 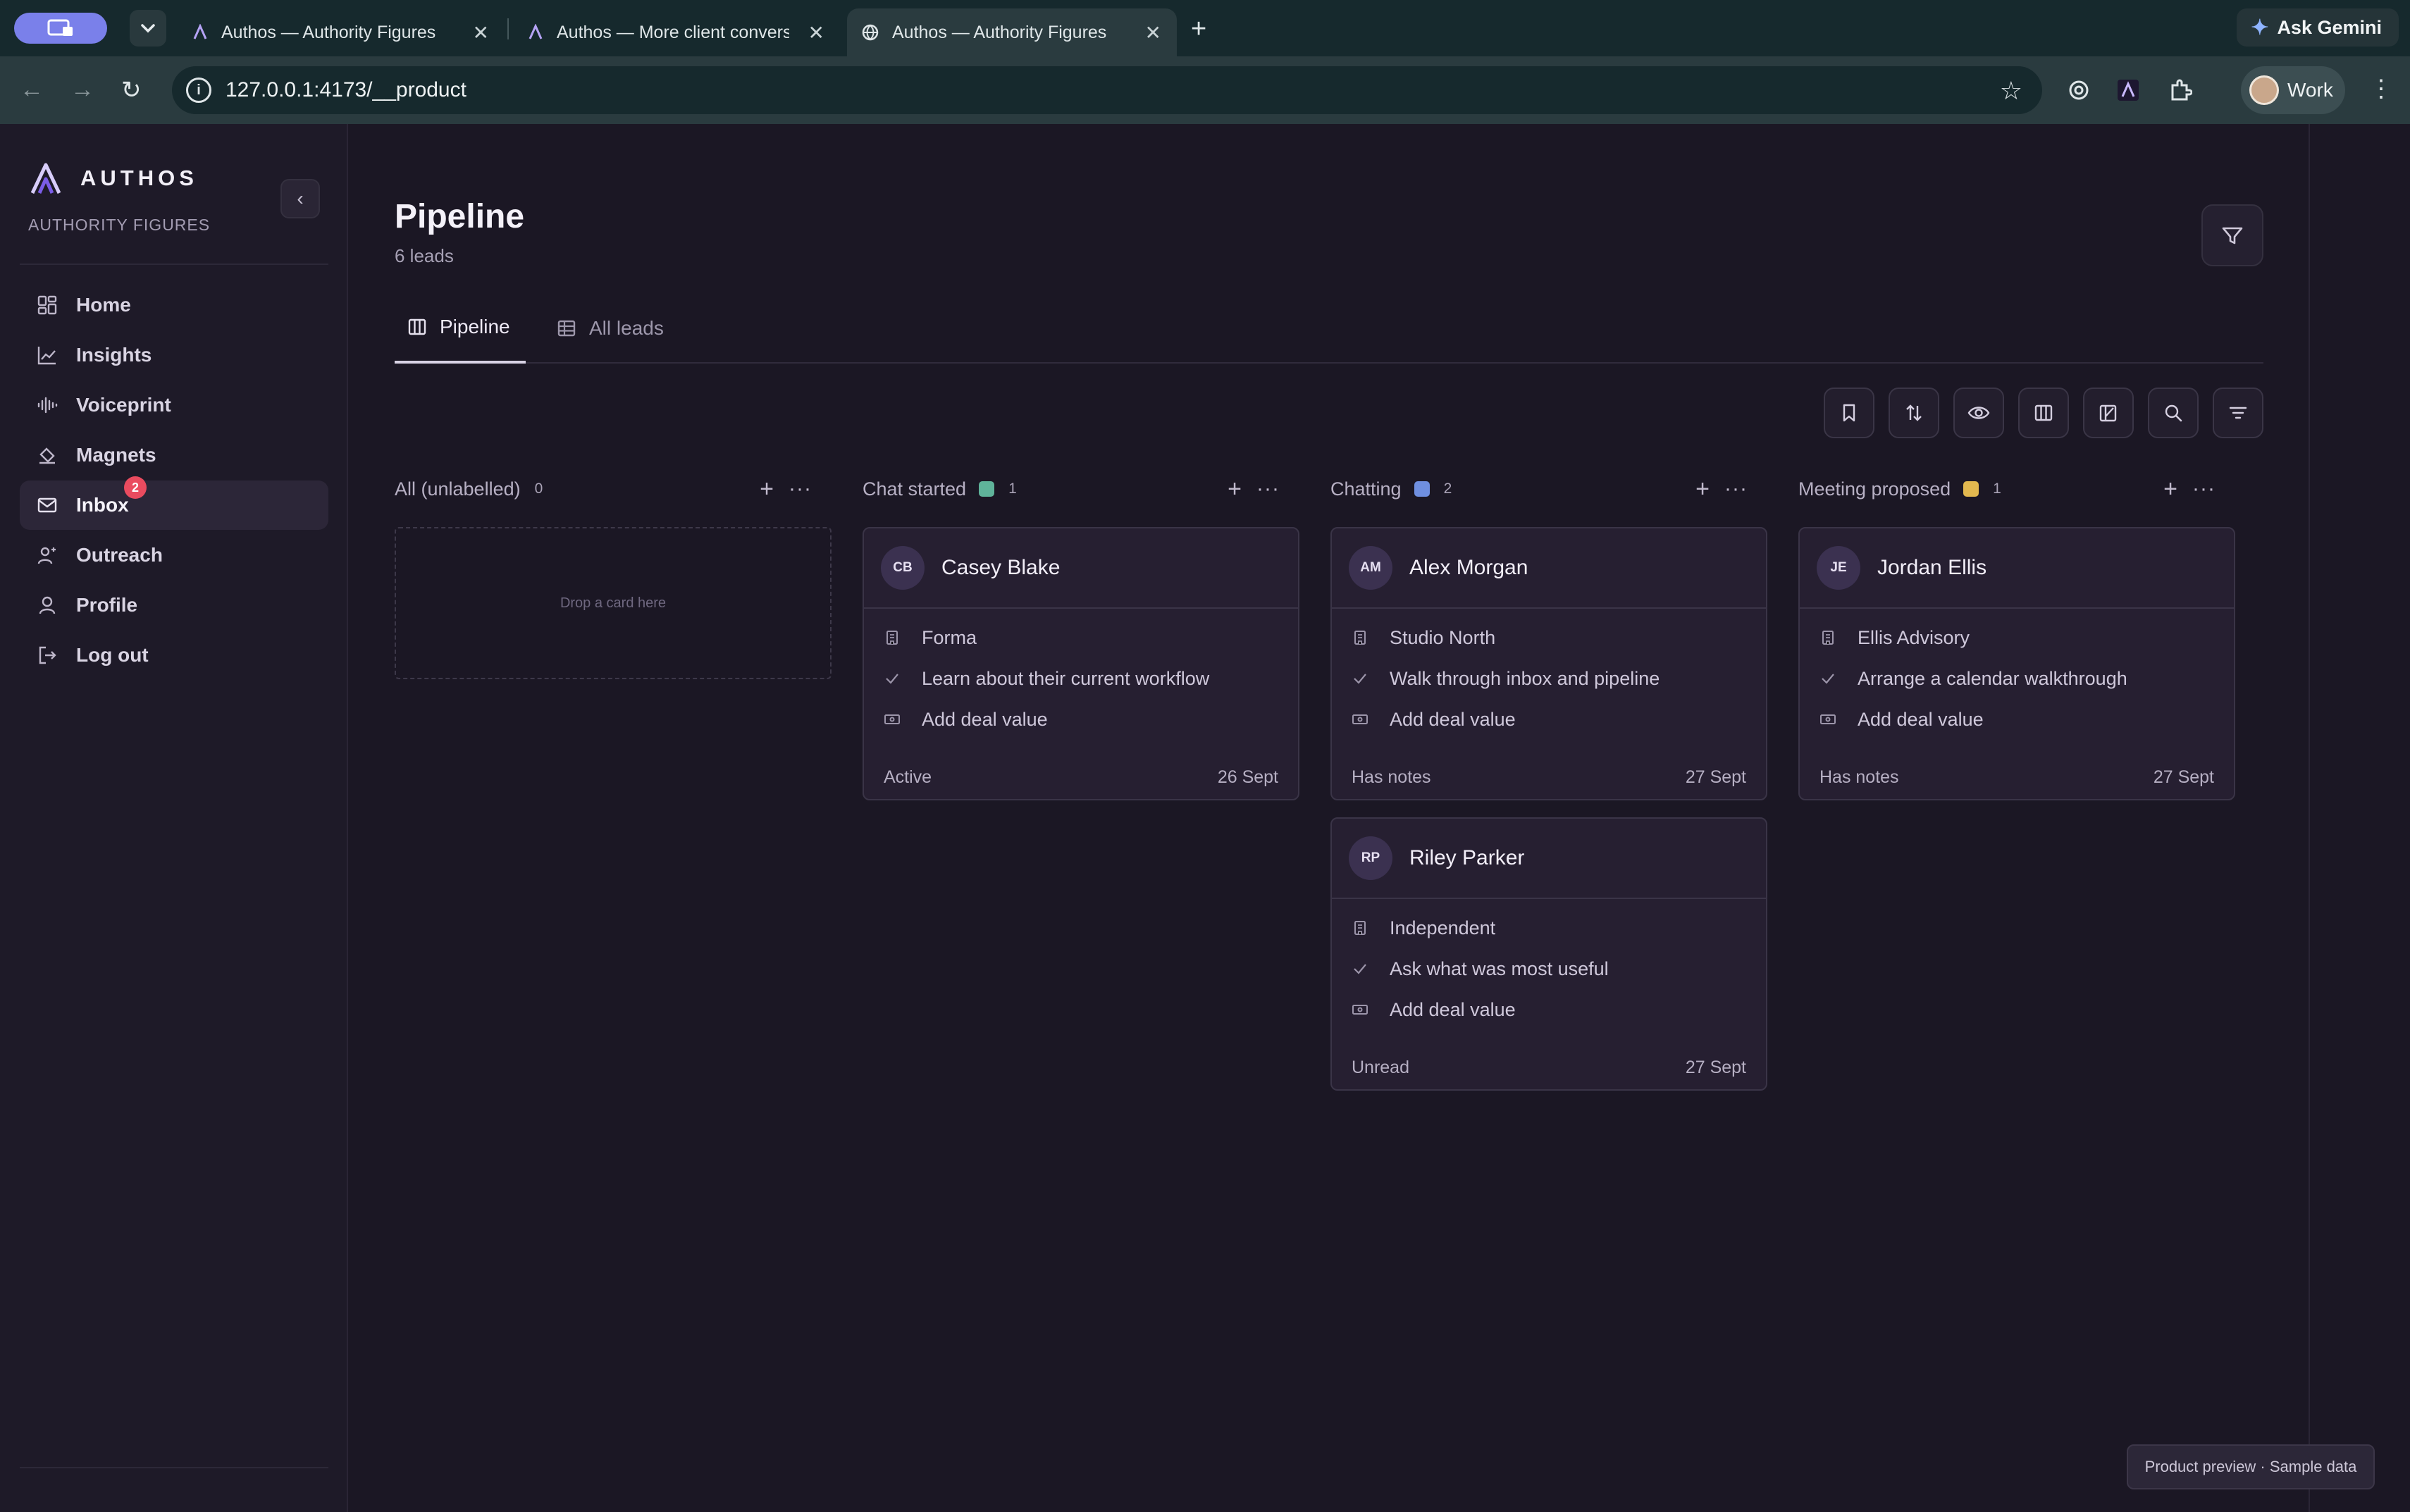 I want to click on sidebar-item-home: Home, so click(x=174, y=305).